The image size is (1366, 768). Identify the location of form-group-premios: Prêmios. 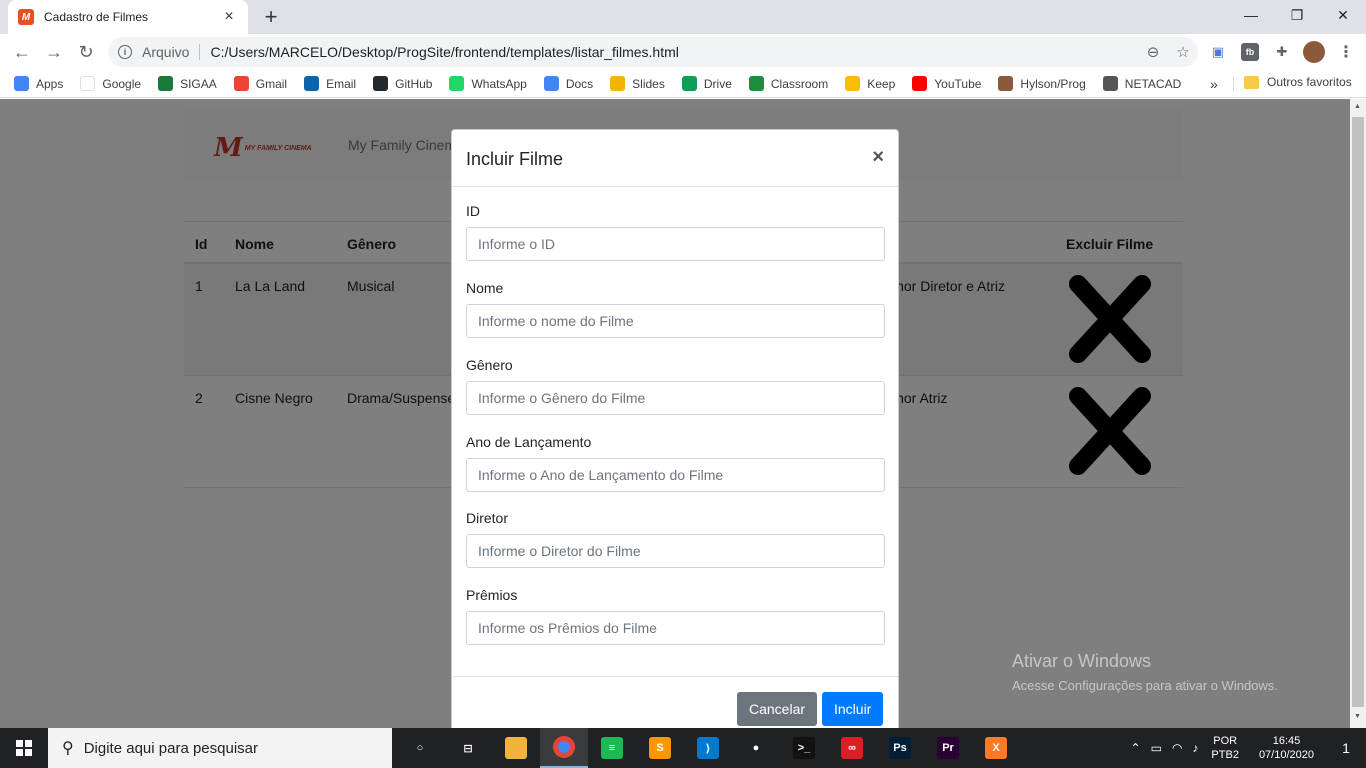
(675, 616).